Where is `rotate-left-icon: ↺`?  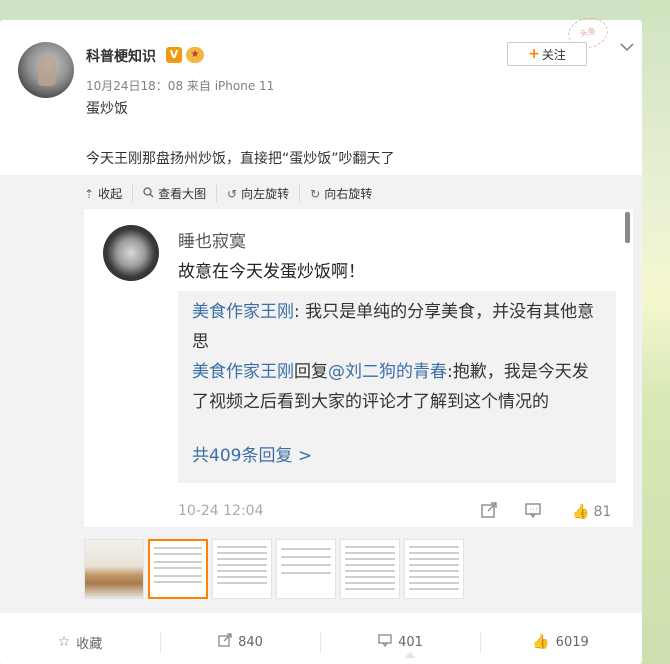 rotate-left-icon: ↺ is located at coordinates (232, 193).